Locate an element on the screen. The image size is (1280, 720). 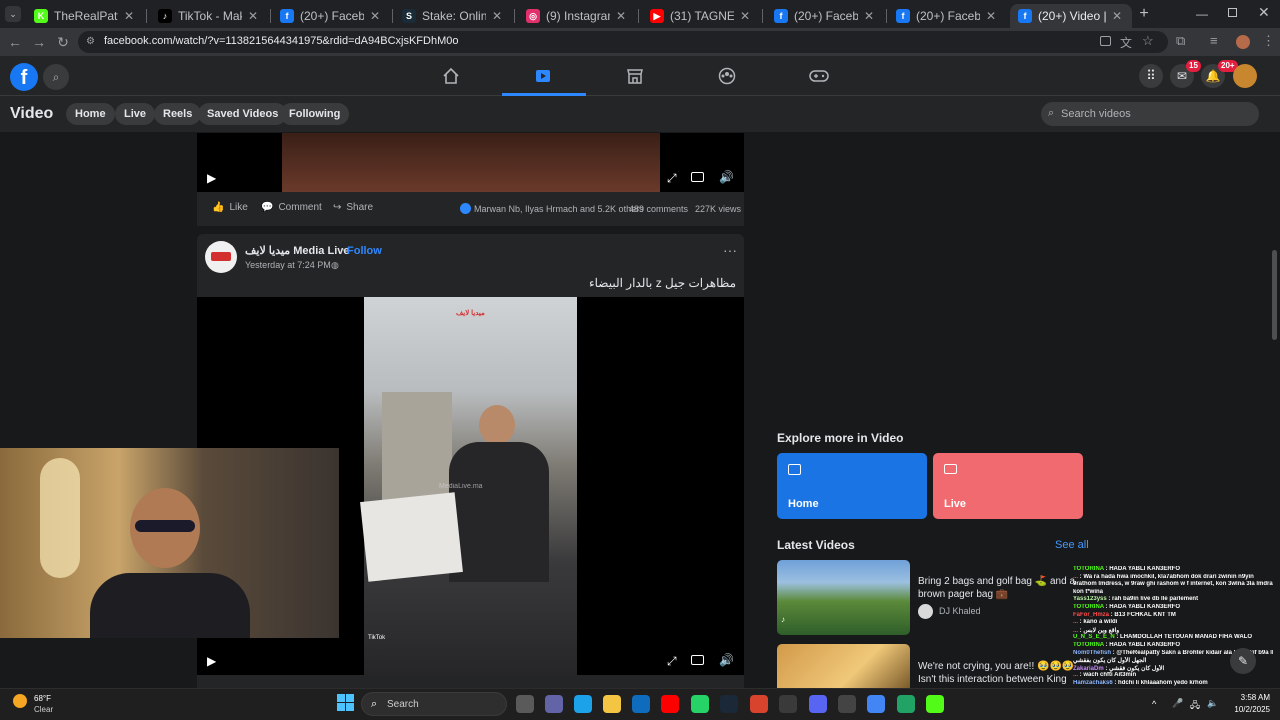
windows-start-icon is located at coordinates (345, 702).